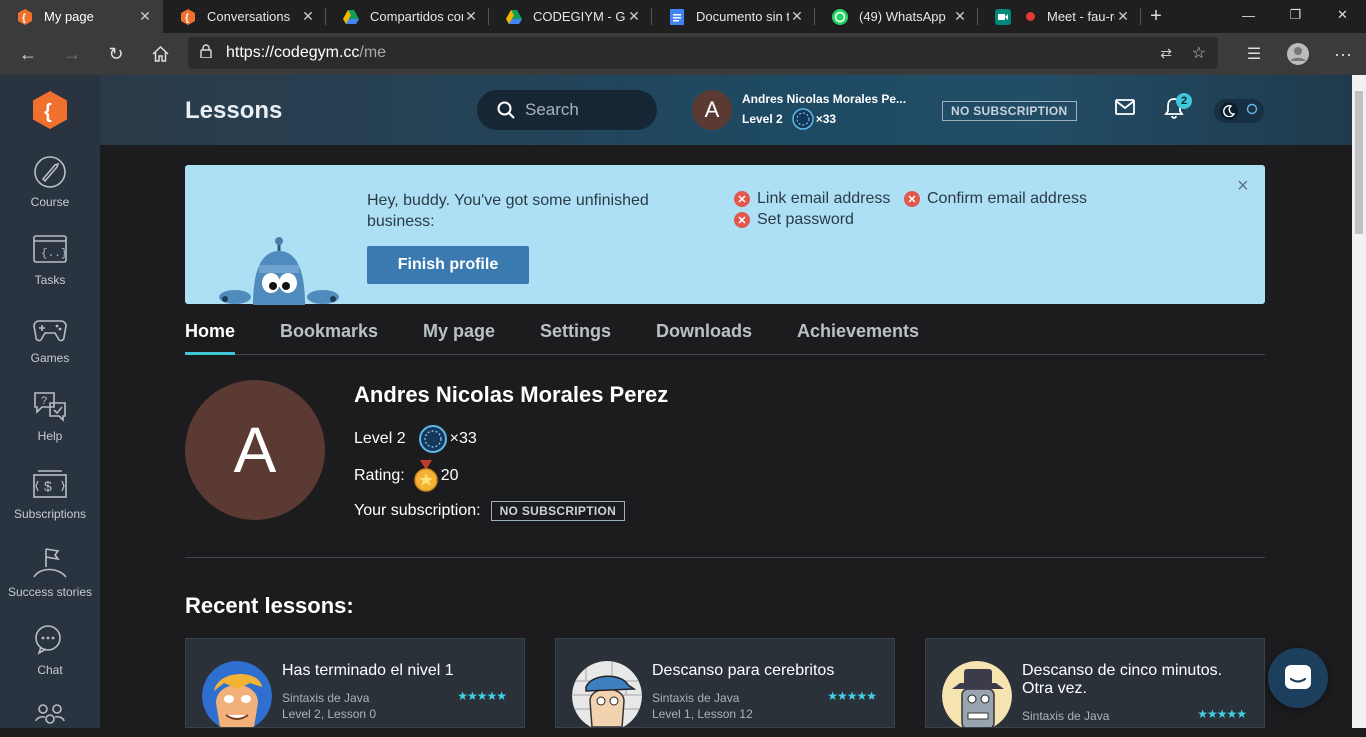  I want to click on sidebar-item-subscriptions: $ Subscriptions, so click(50, 494).